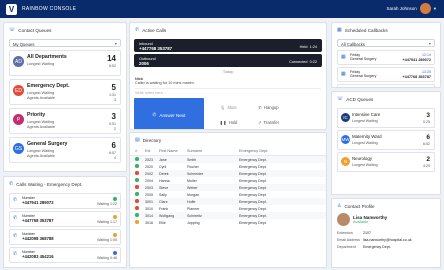  Describe the element at coordinates (107, 240) in the screenshot. I see `wait-time: Waiting 1:05` at that location.